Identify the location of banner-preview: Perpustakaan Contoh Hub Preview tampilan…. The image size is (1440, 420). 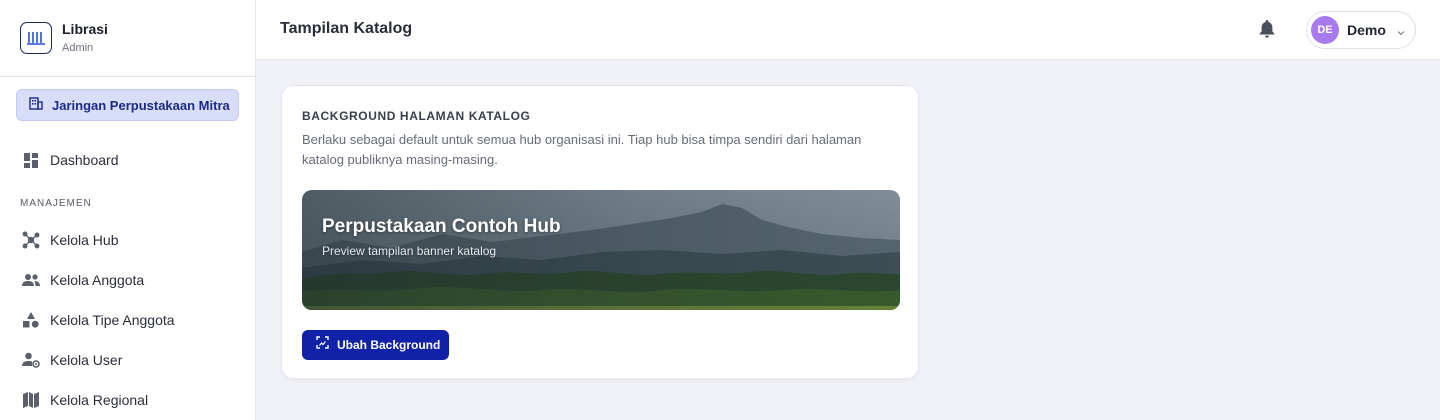
(601, 250).